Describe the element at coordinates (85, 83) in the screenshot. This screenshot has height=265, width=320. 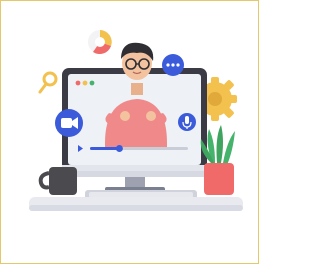
I see `window-dots` at that location.